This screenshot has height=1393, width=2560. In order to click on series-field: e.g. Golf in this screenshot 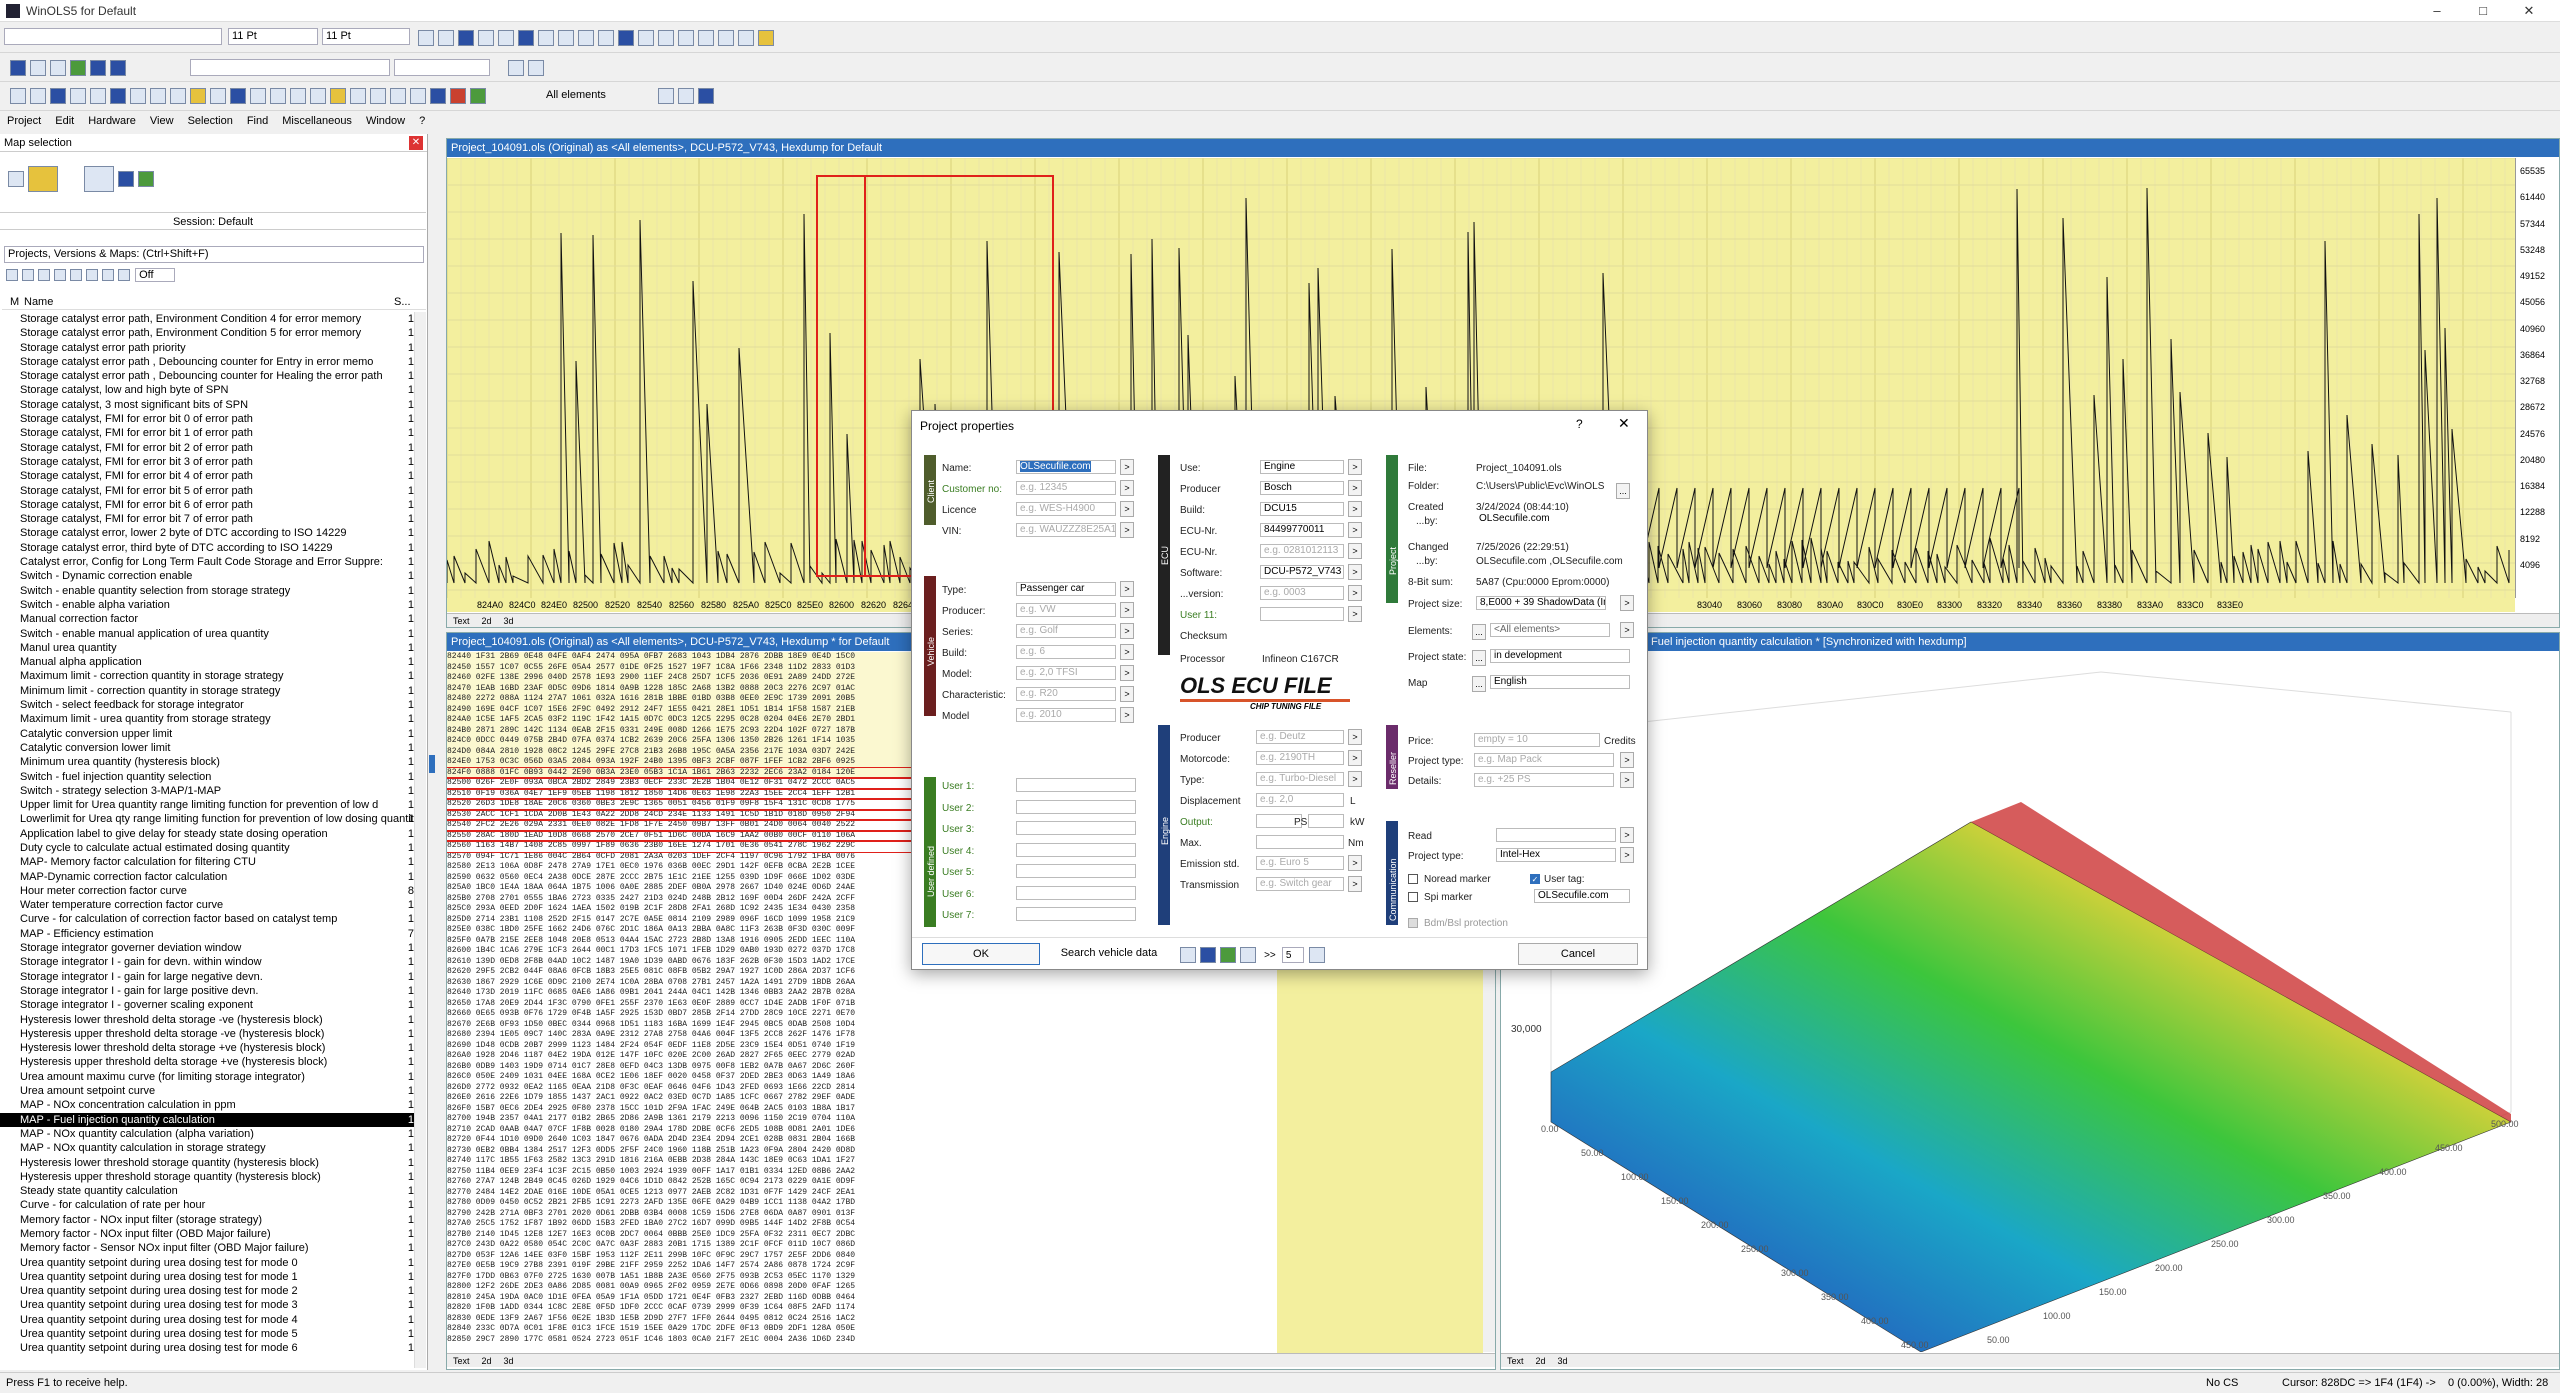, I will do `click(1066, 631)`.